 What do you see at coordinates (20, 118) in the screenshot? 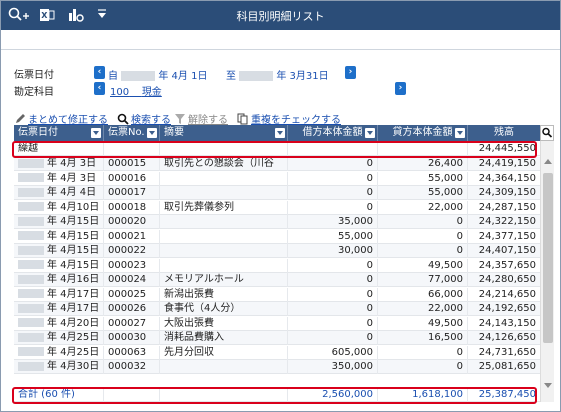
I see `pencil-icon` at bounding box center [20, 118].